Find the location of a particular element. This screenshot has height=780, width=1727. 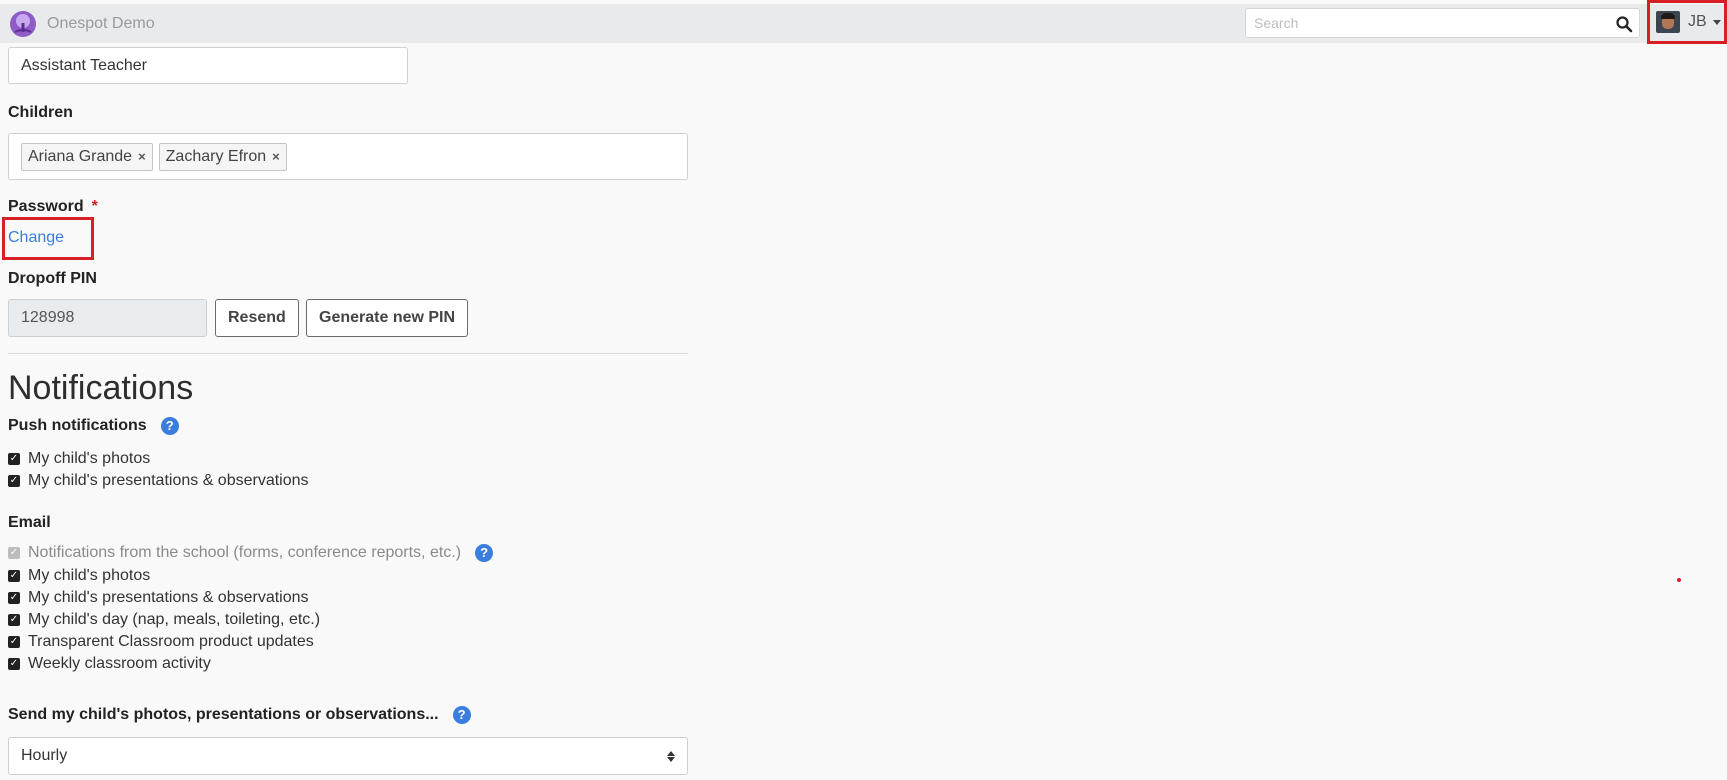

email-label: Email is located at coordinates (29, 522).